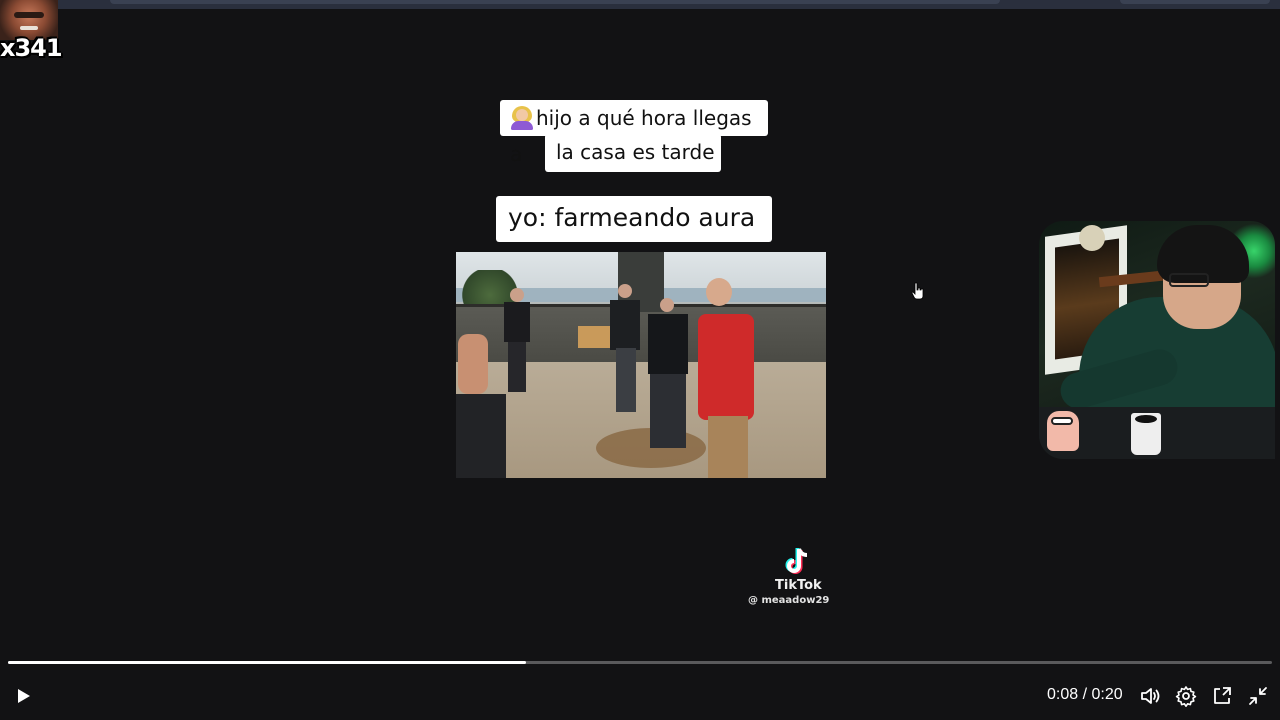  Describe the element at coordinates (798, 585) in the screenshot. I see `tiktok-brand-text: TikTok` at that location.